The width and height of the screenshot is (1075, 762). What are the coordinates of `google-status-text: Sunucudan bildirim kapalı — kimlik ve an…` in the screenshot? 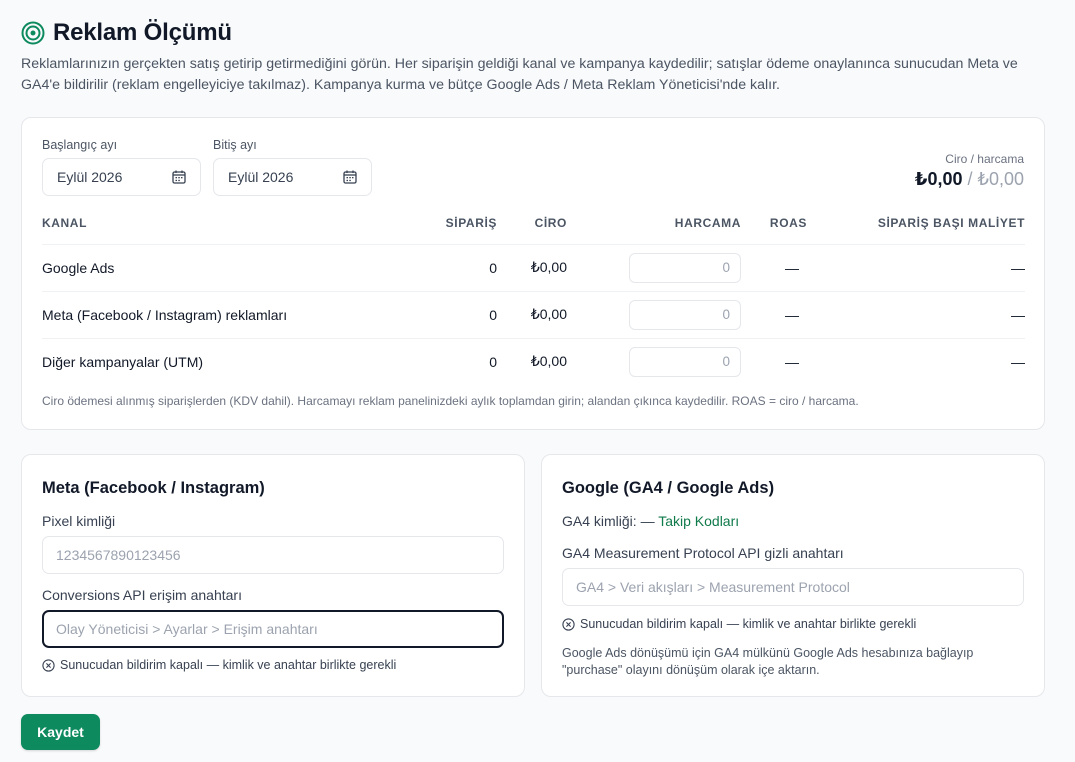 It's located at (748, 624).